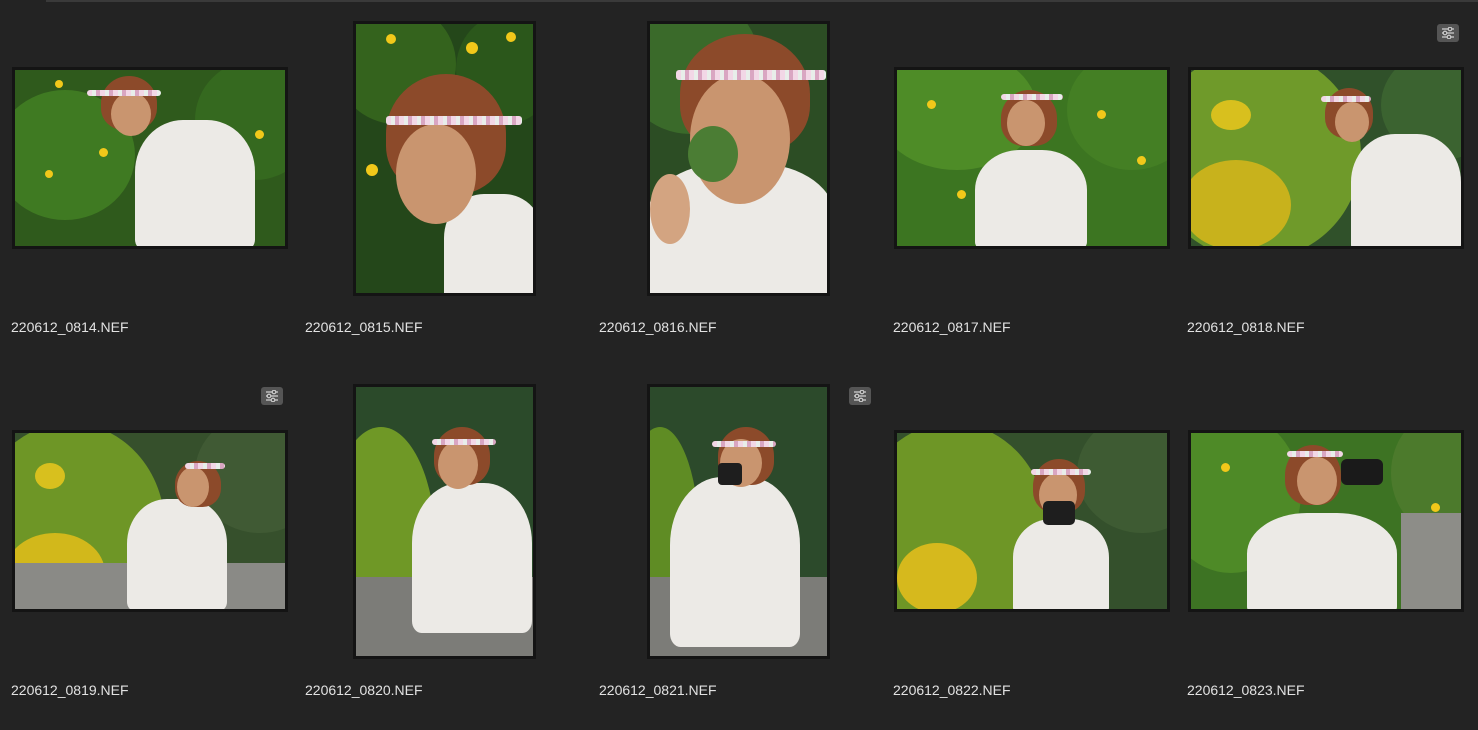 Image resolution: width=1478 pixels, height=730 pixels. Describe the element at coordinates (1246, 327) in the screenshot. I see `thumbnail-filename: 220612_0818.NEF` at that location.